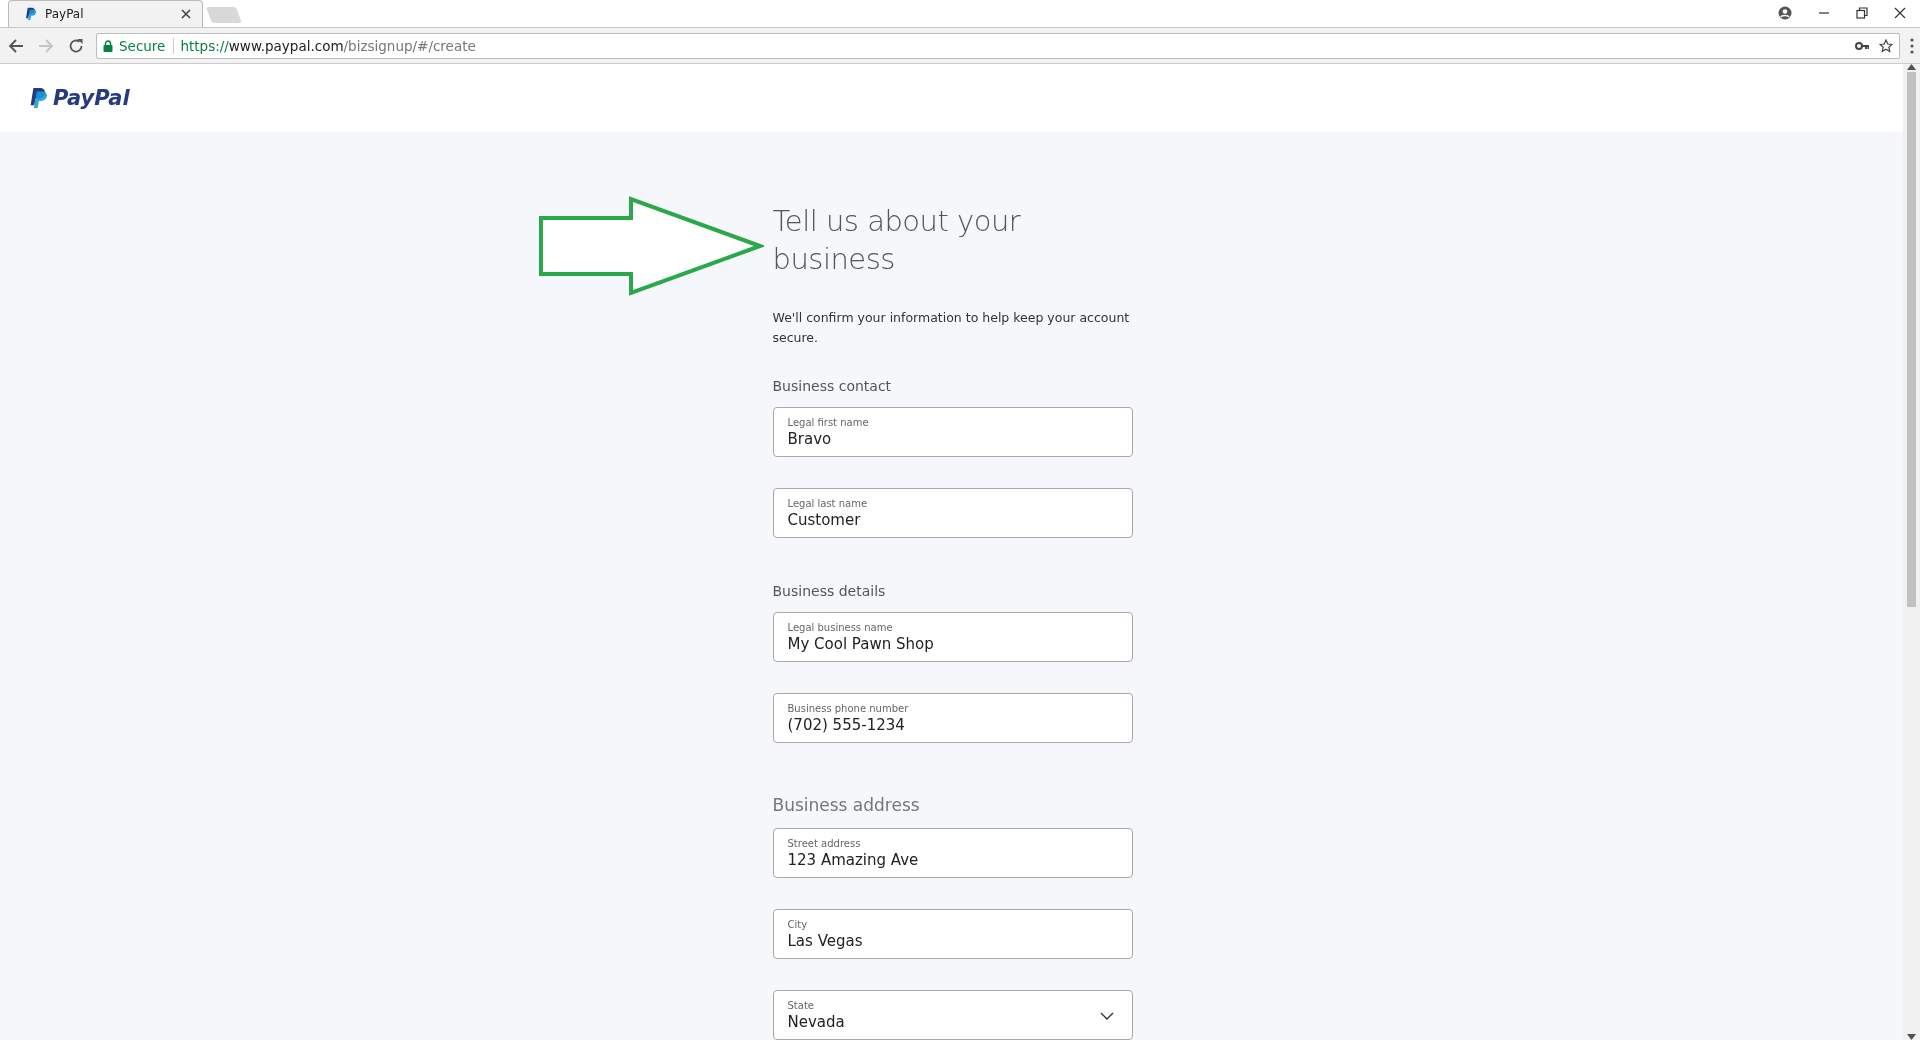  What do you see at coordinates (952, 1015) in the screenshot?
I see `state-dropdown: State Nevada` at bounding box center [952, 1015].